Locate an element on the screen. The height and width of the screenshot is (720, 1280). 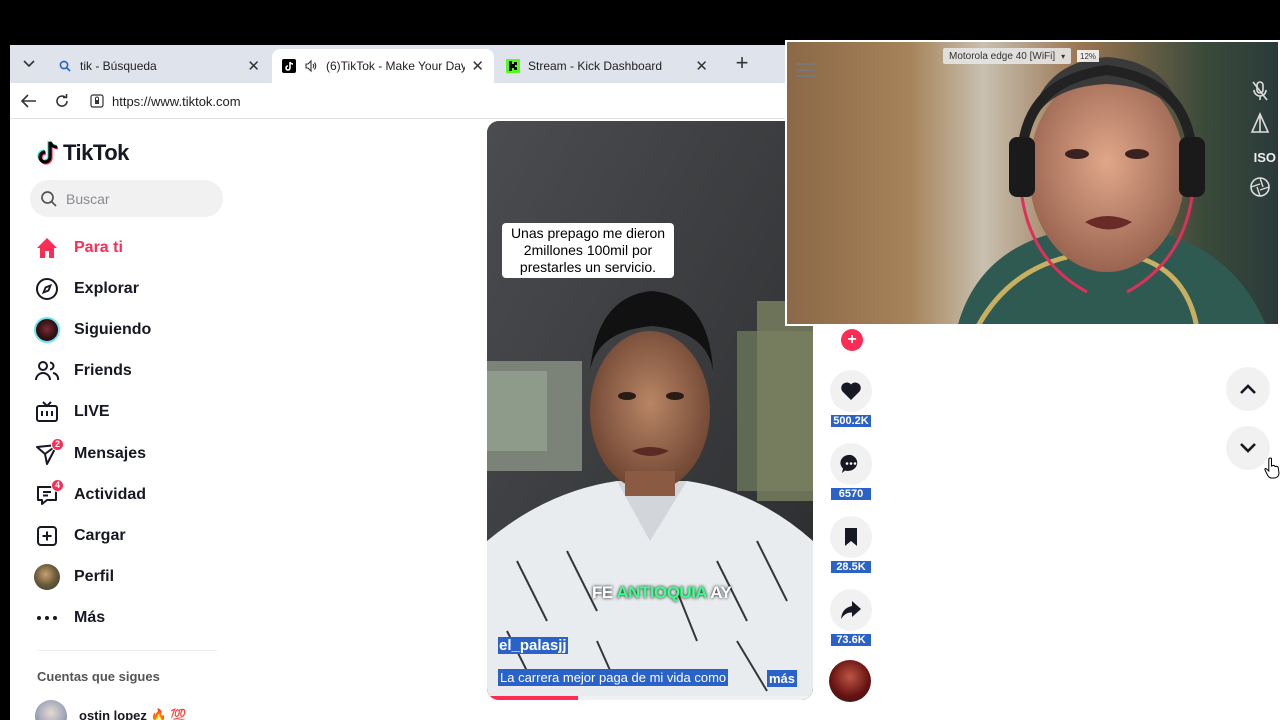
nav-item-siguiendo: Siguiendo is located at coordinates (91, 329).